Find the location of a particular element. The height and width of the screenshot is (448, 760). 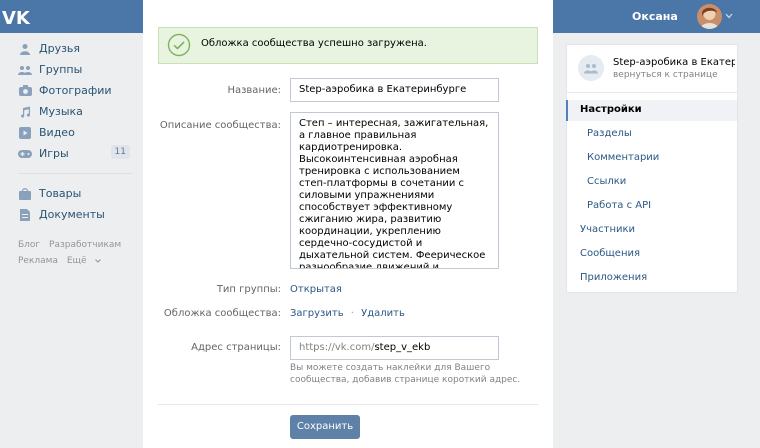

menu-label: Музыка is located at coordinates (61, 111).